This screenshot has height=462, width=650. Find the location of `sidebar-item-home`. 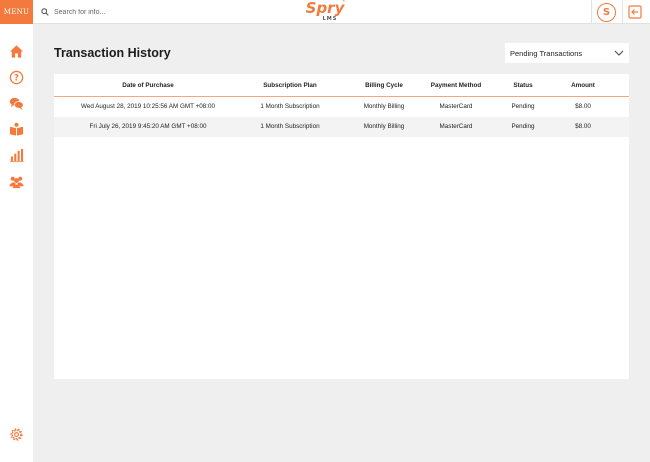

sidebar-item-home is located at coordinates (16, 51).